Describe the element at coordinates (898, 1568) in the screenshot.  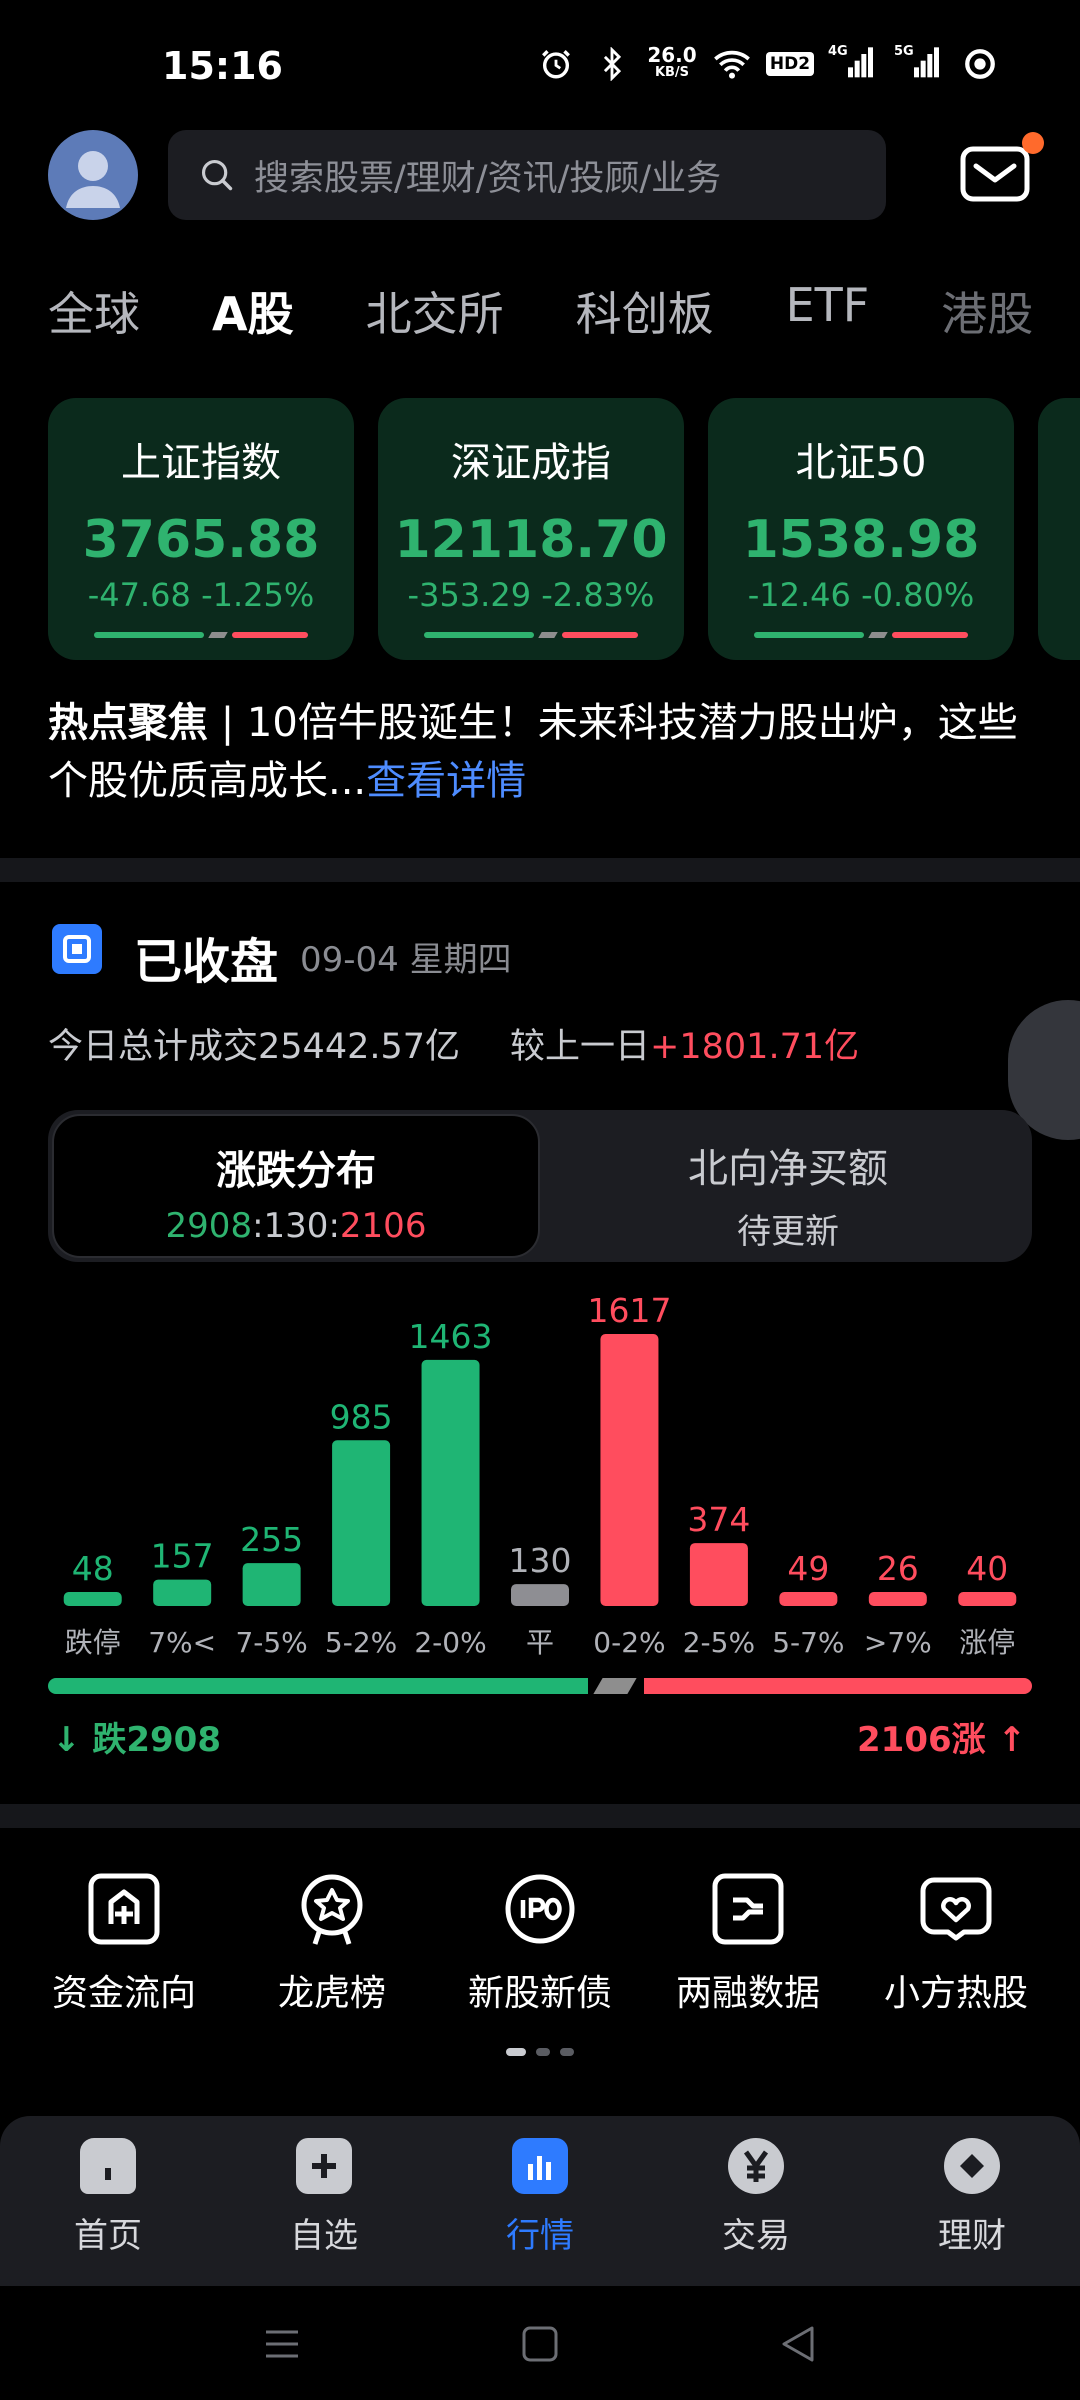
I see `chart-value-label: 26` at that location.